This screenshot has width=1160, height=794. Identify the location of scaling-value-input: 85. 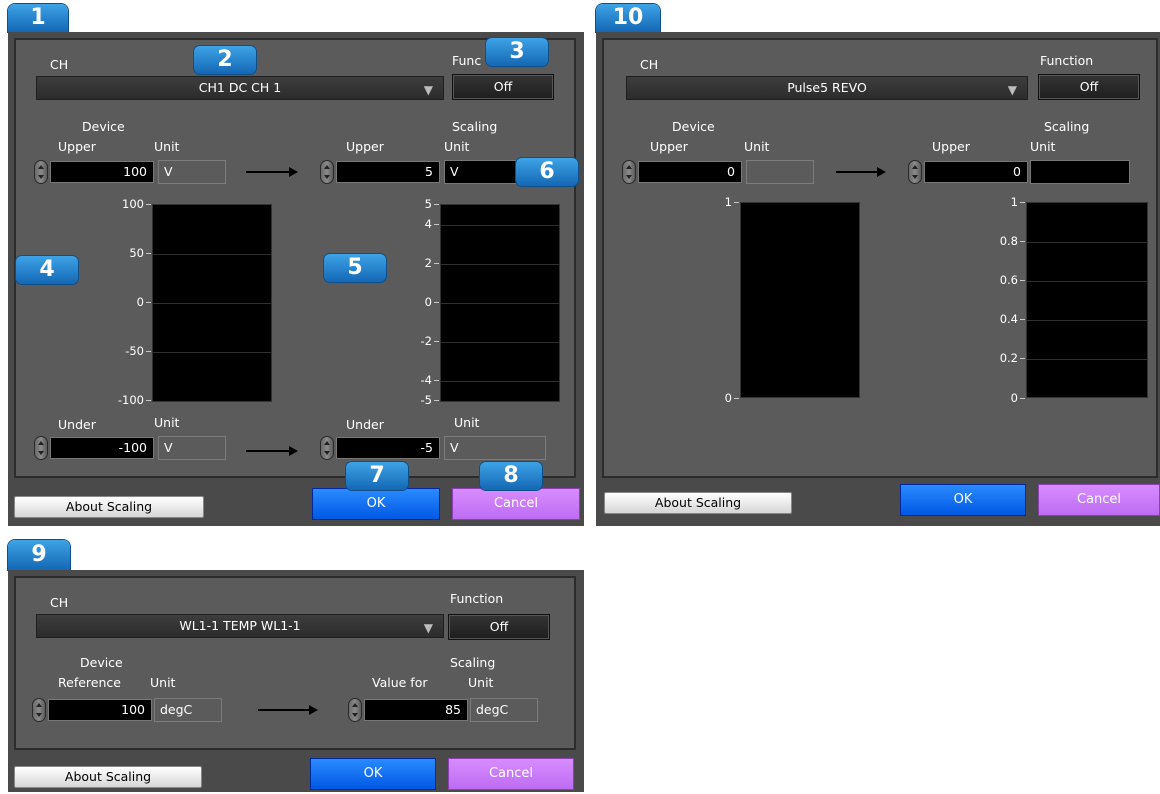
(416, 710).